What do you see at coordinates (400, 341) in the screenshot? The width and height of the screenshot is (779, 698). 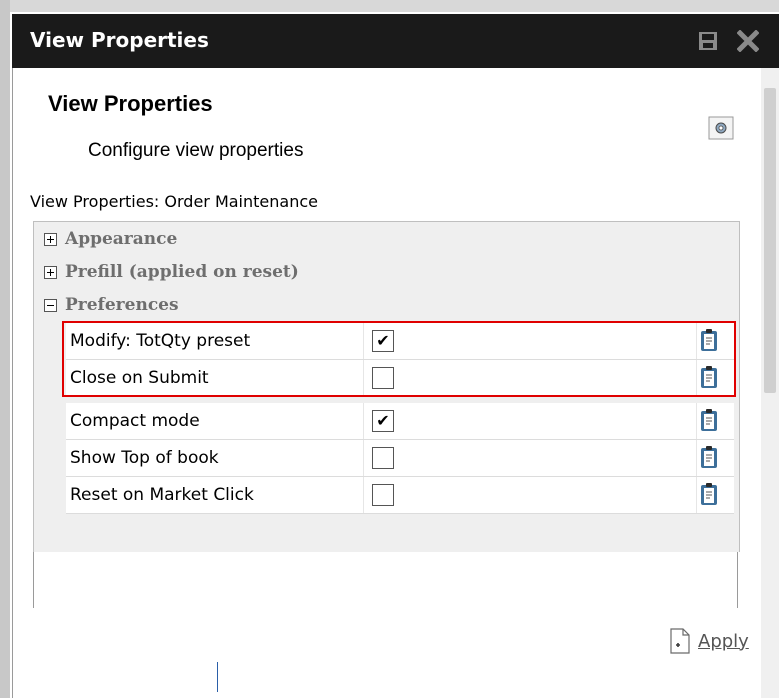 I see `pref-row-modify-totqty: Modify: TotQty preset ✔` at bounding box center [400, 341].